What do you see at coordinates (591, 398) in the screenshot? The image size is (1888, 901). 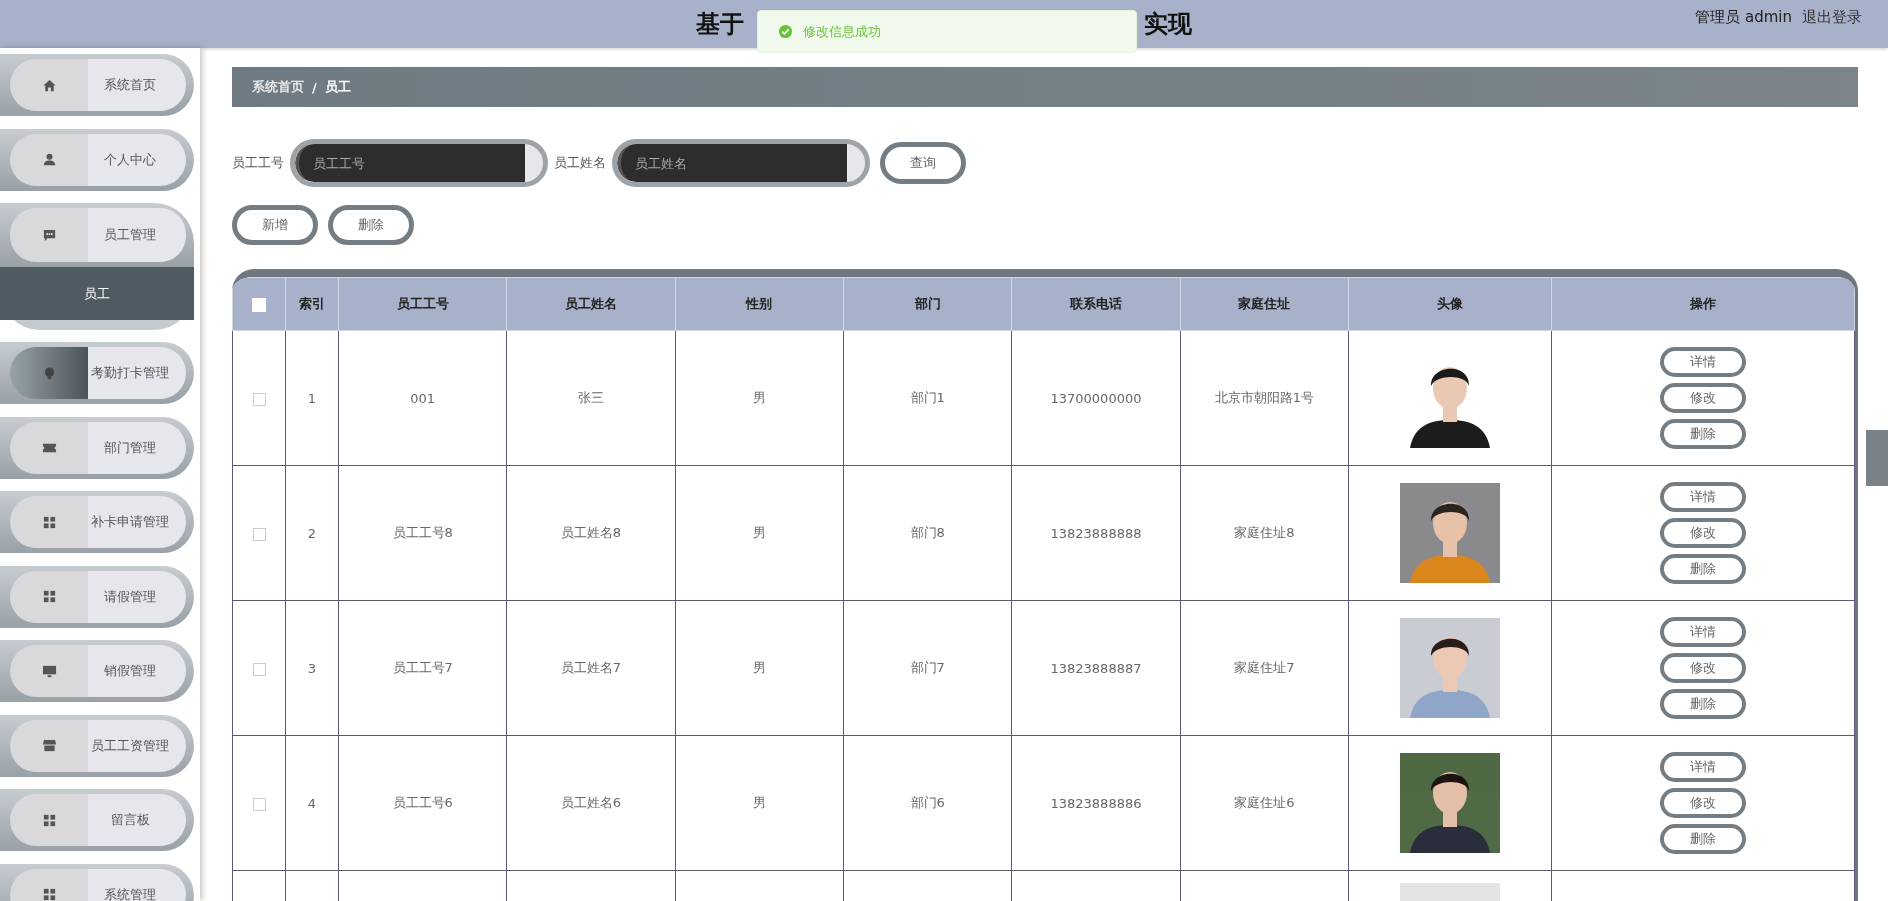 I see `table-cell: 张三` at bounding box center [591, 398].